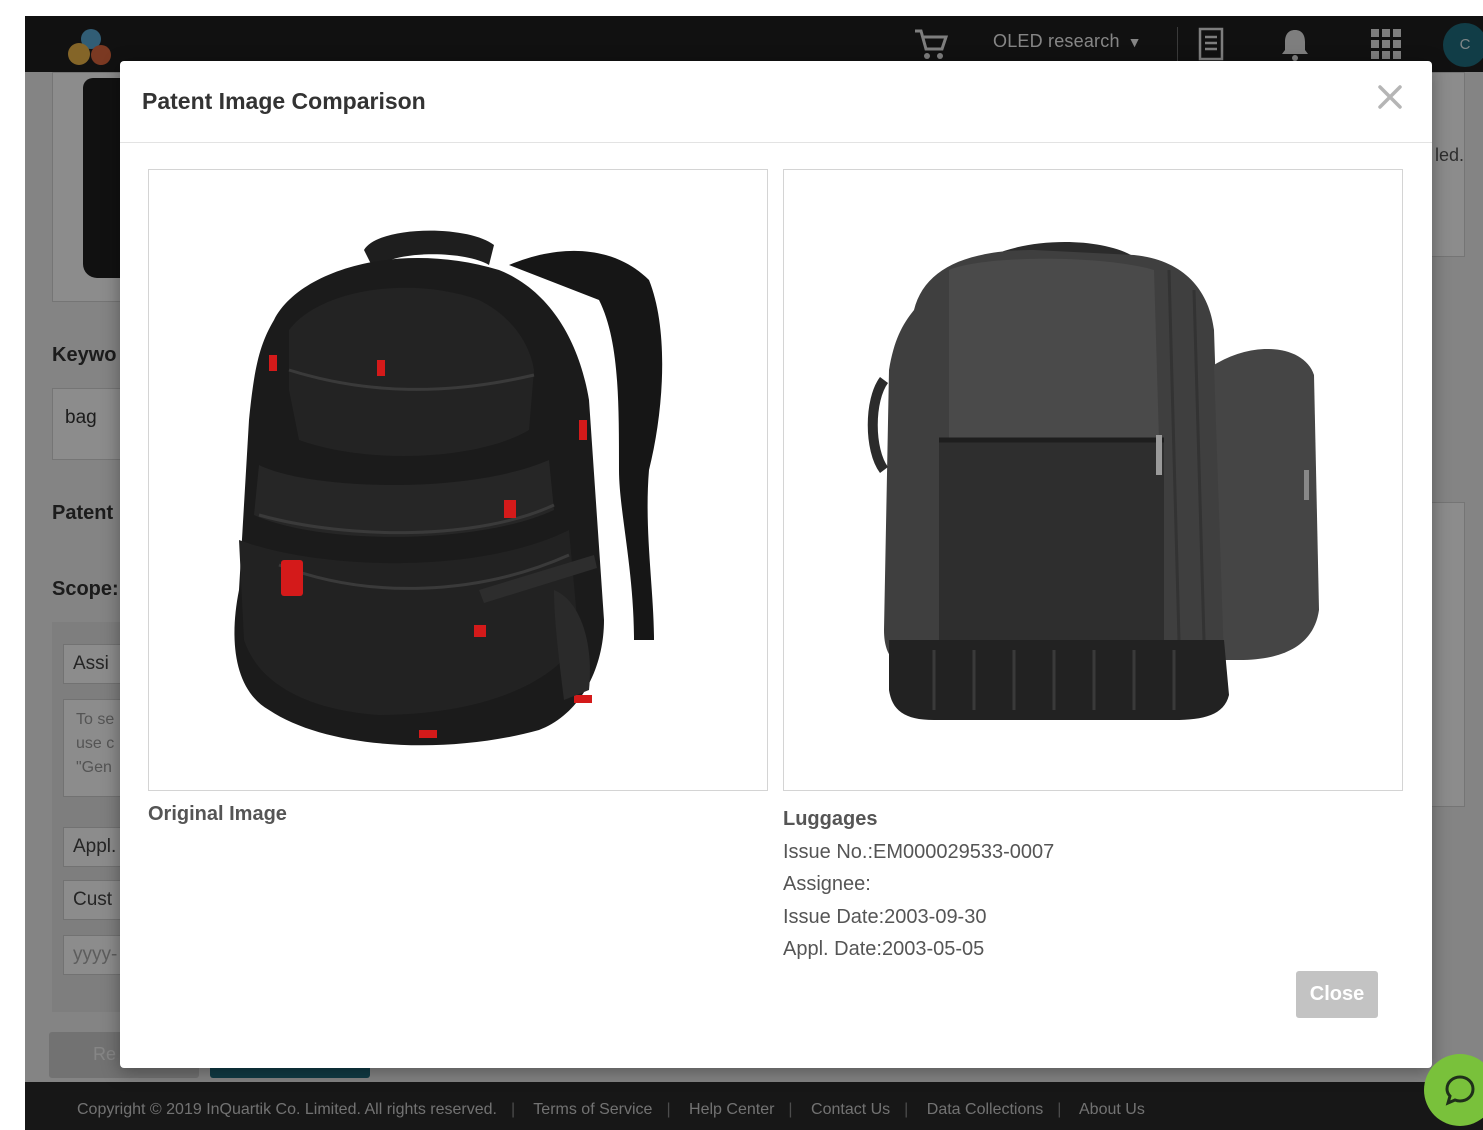 The width and height of the screenshot is (1483, 1130). What do you see at coordinates (776, 102) in the screenshot?
I see `modal-header: Patent Image Comparison` at bounding box center [776, 102].